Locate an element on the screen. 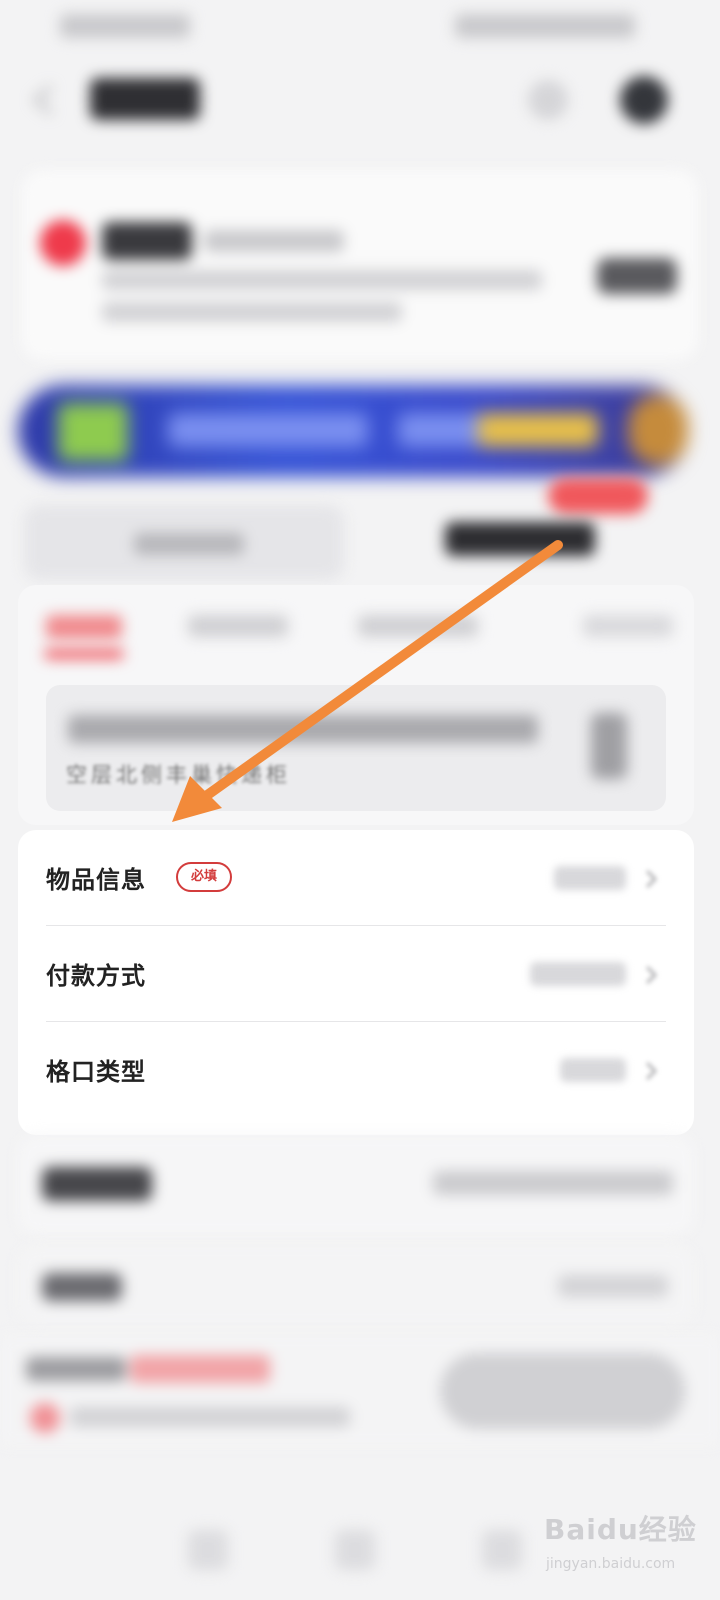 The width and height of the screenshot is (720, 1600). agreement-text is located at coordinates (210, 1417).